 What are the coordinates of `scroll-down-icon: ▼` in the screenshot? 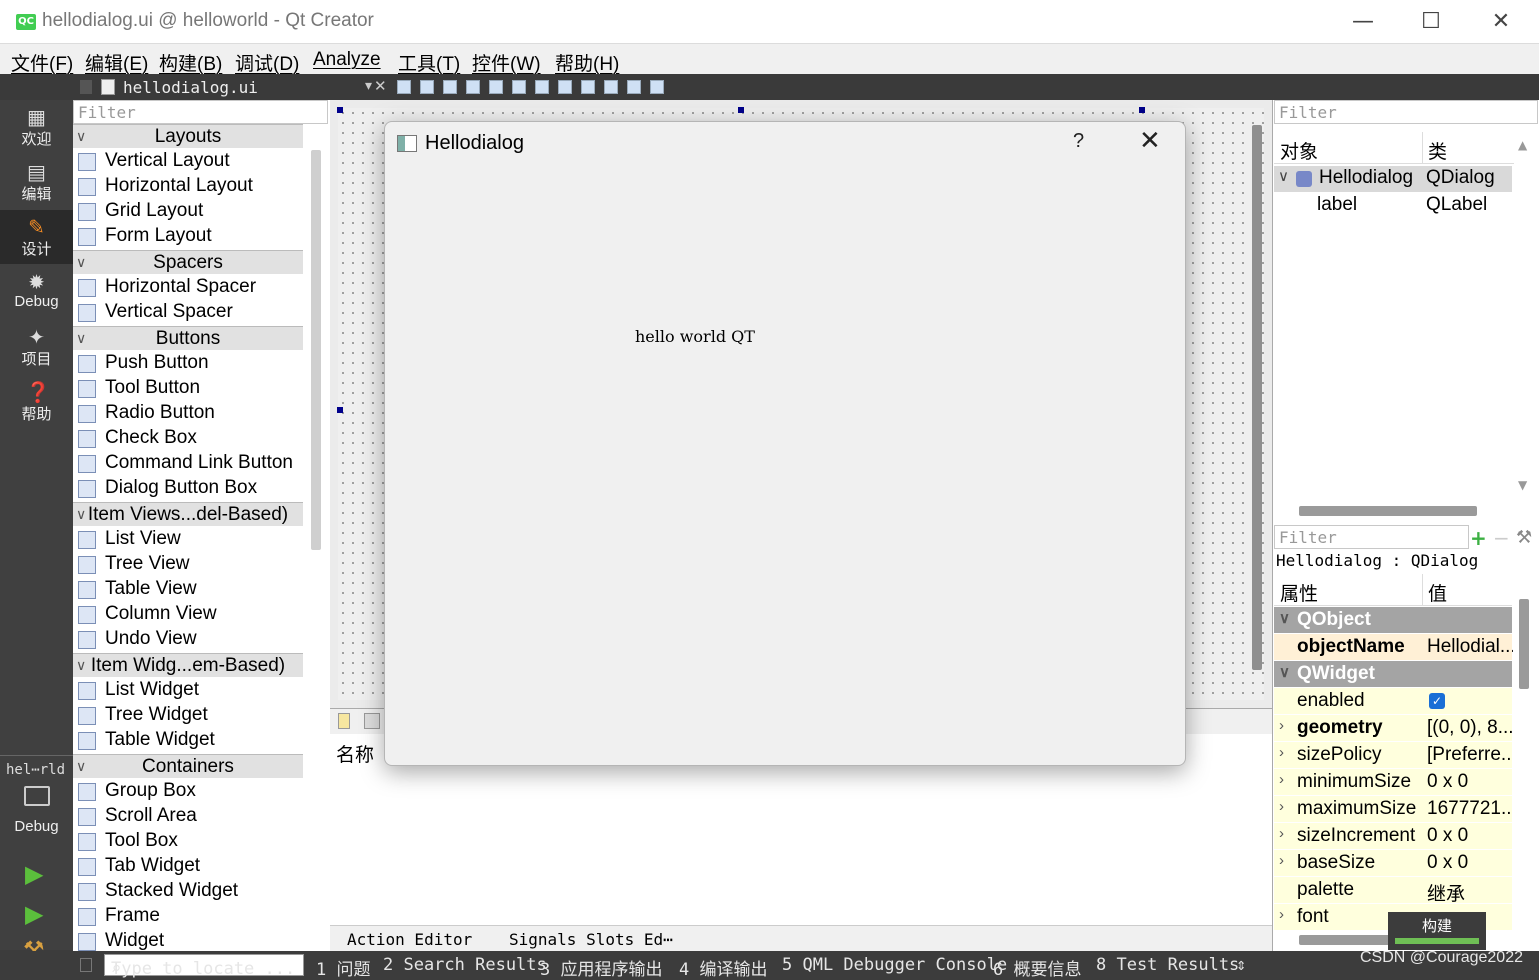 It's located at (1522, 485).